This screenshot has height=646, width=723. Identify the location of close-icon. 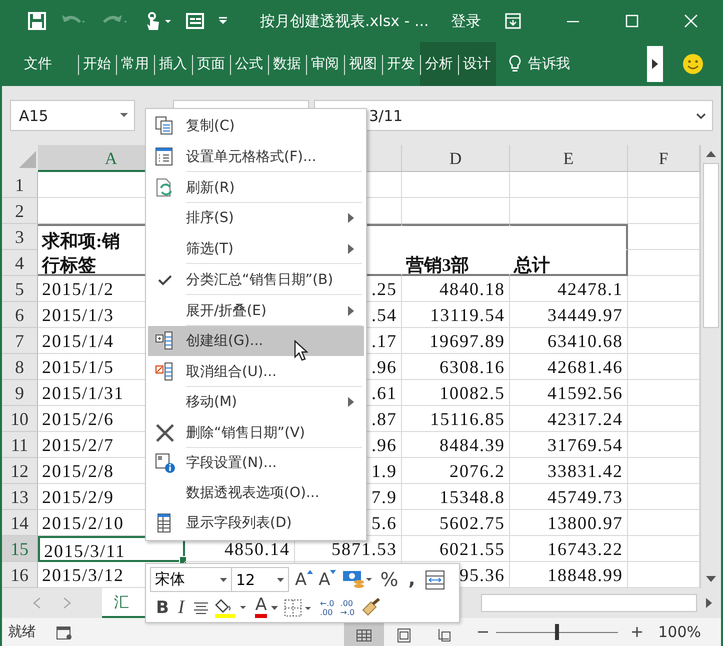
(691, 21).